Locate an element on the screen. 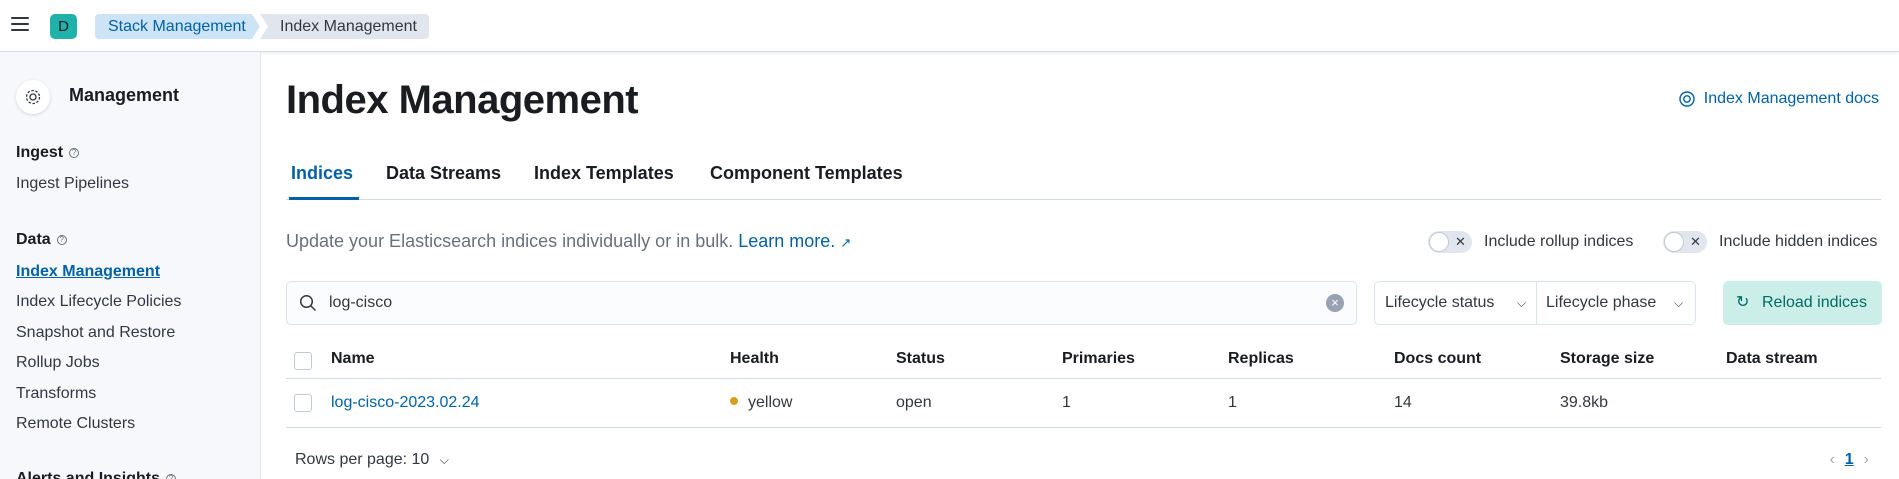 This screenshot has height=479, width=1899. reload-indices-button: ↻ Reload indices is located at coordinates (1802, 303).